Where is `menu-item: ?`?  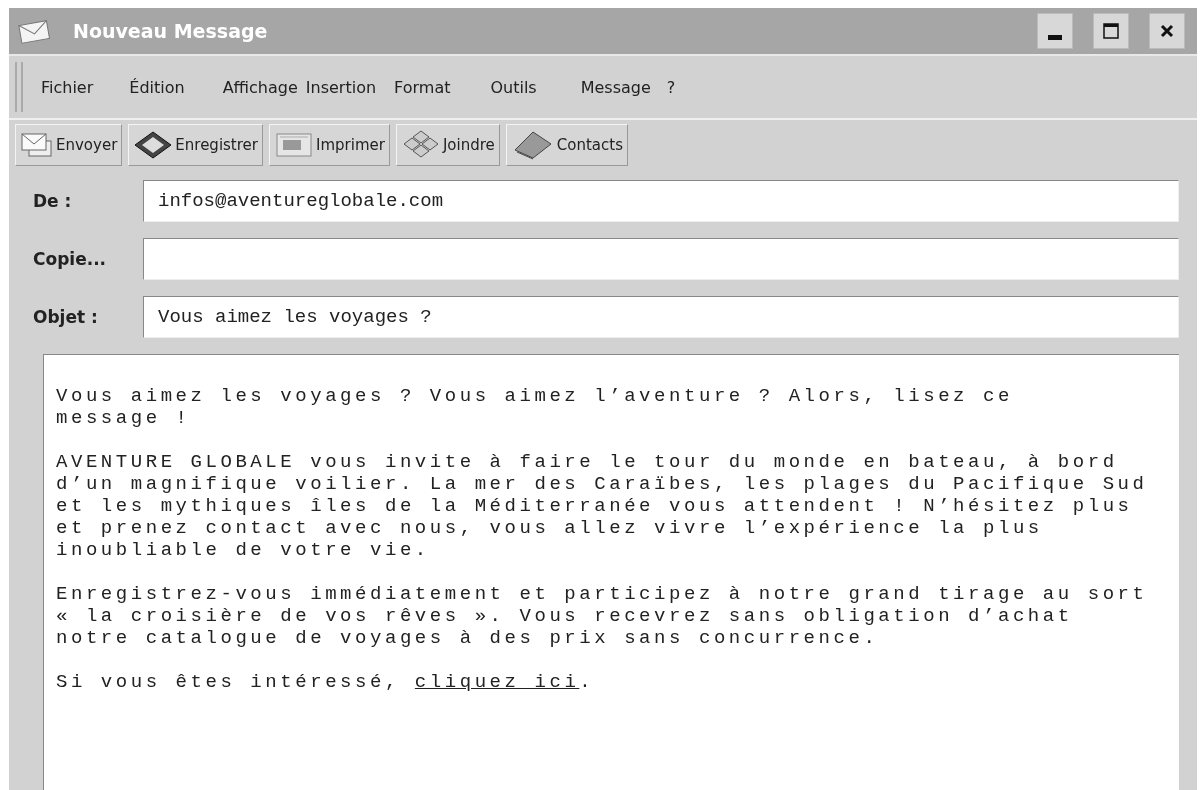 menu-item: ? is located at coordinates (671, 87).